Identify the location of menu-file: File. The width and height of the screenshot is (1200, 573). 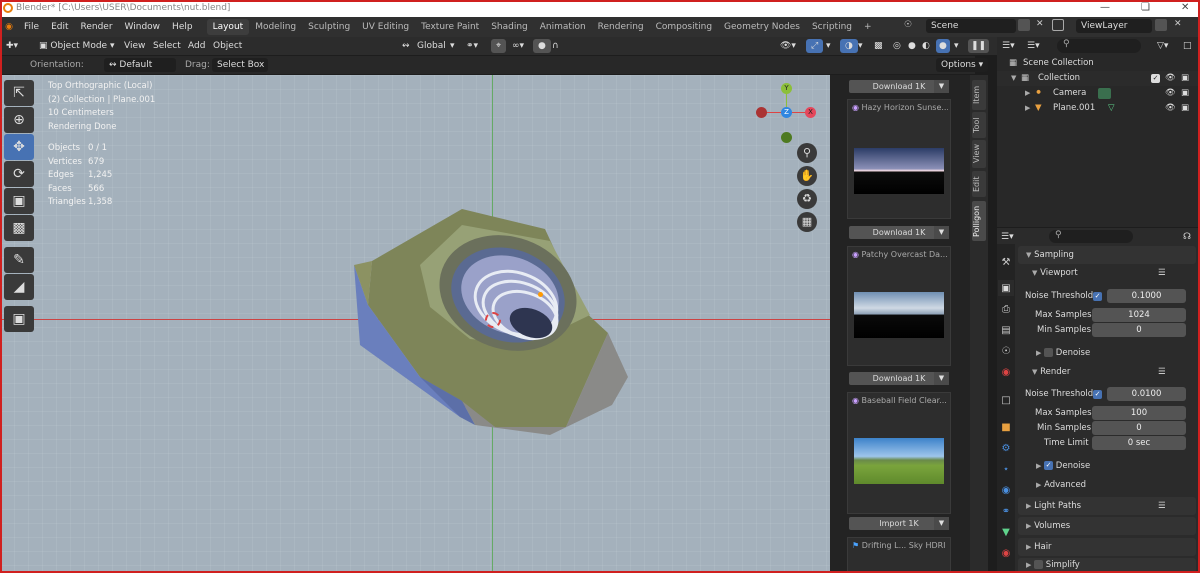
(31, 27).